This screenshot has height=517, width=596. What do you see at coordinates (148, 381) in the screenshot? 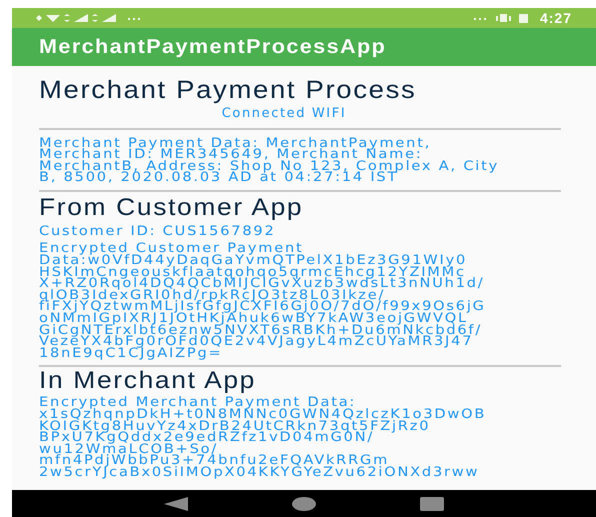
I see `section-title: In Merchant App` at bounding box center [148, 381].